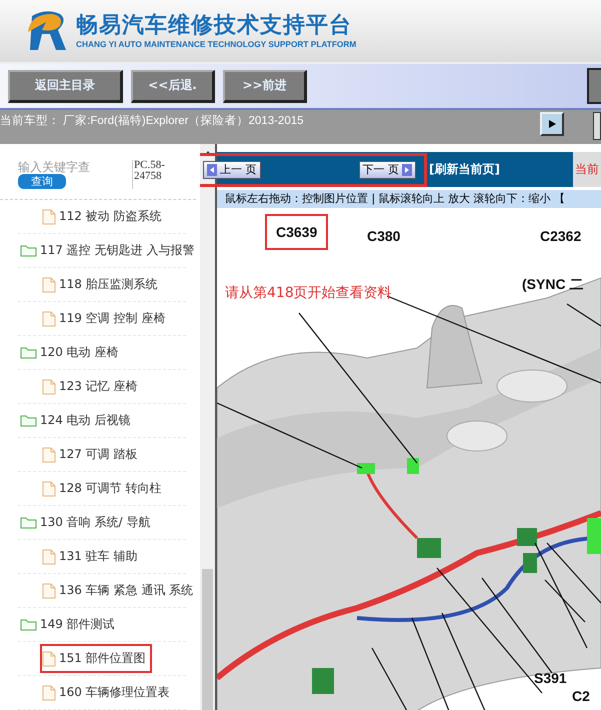  I want to click on scrollbar-thumb, so click(207, 639).